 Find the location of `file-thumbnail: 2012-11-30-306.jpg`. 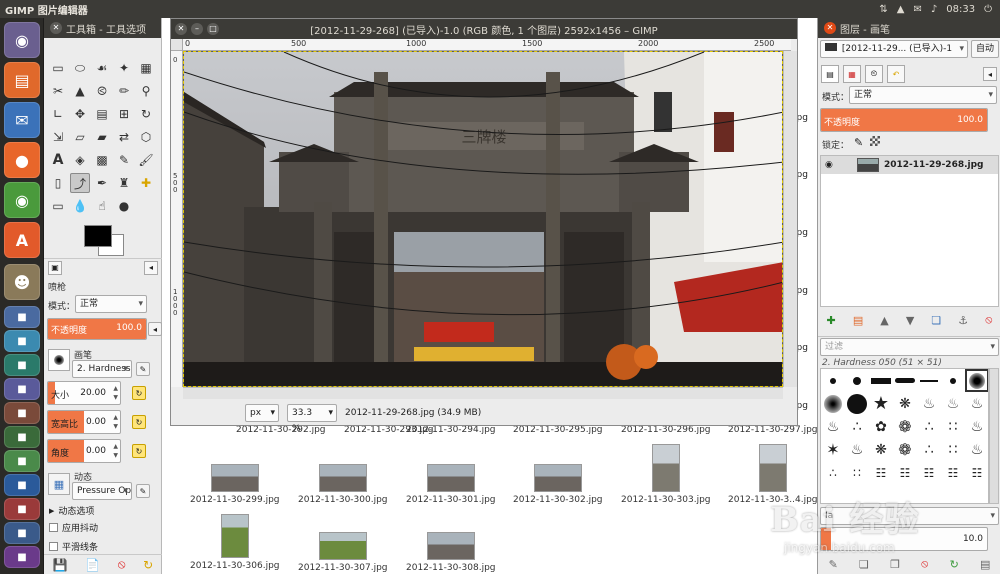

file-thumbnail: 2012-11-30-306.jpg is located at coordinates (235, 542).